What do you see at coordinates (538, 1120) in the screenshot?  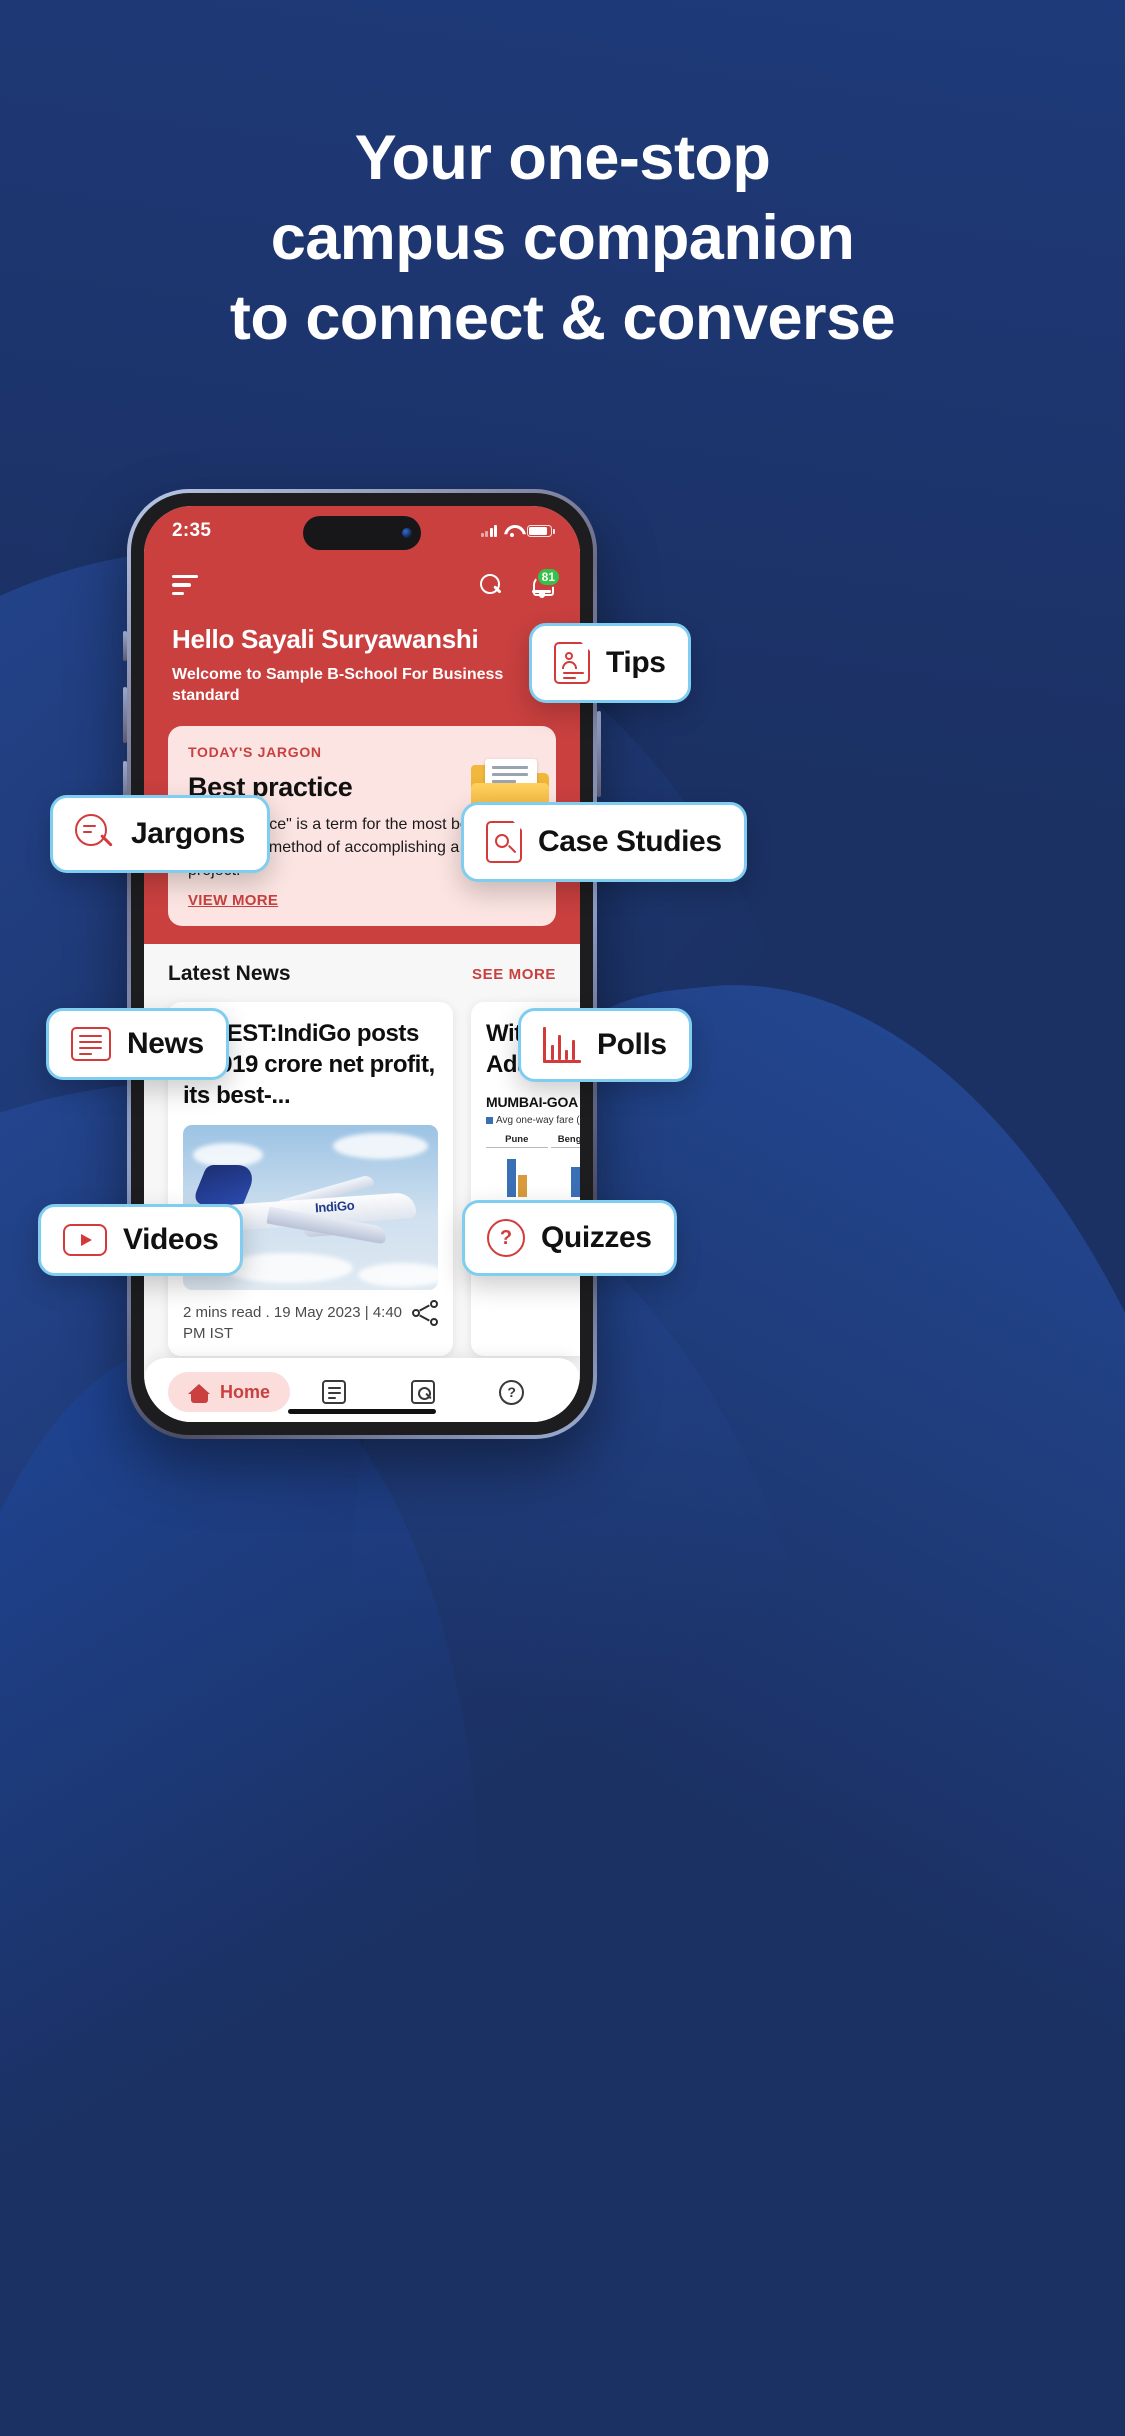 I see `legend-label: Avg one-way fare (February 6-12)` at bounding box center [538, 1120].